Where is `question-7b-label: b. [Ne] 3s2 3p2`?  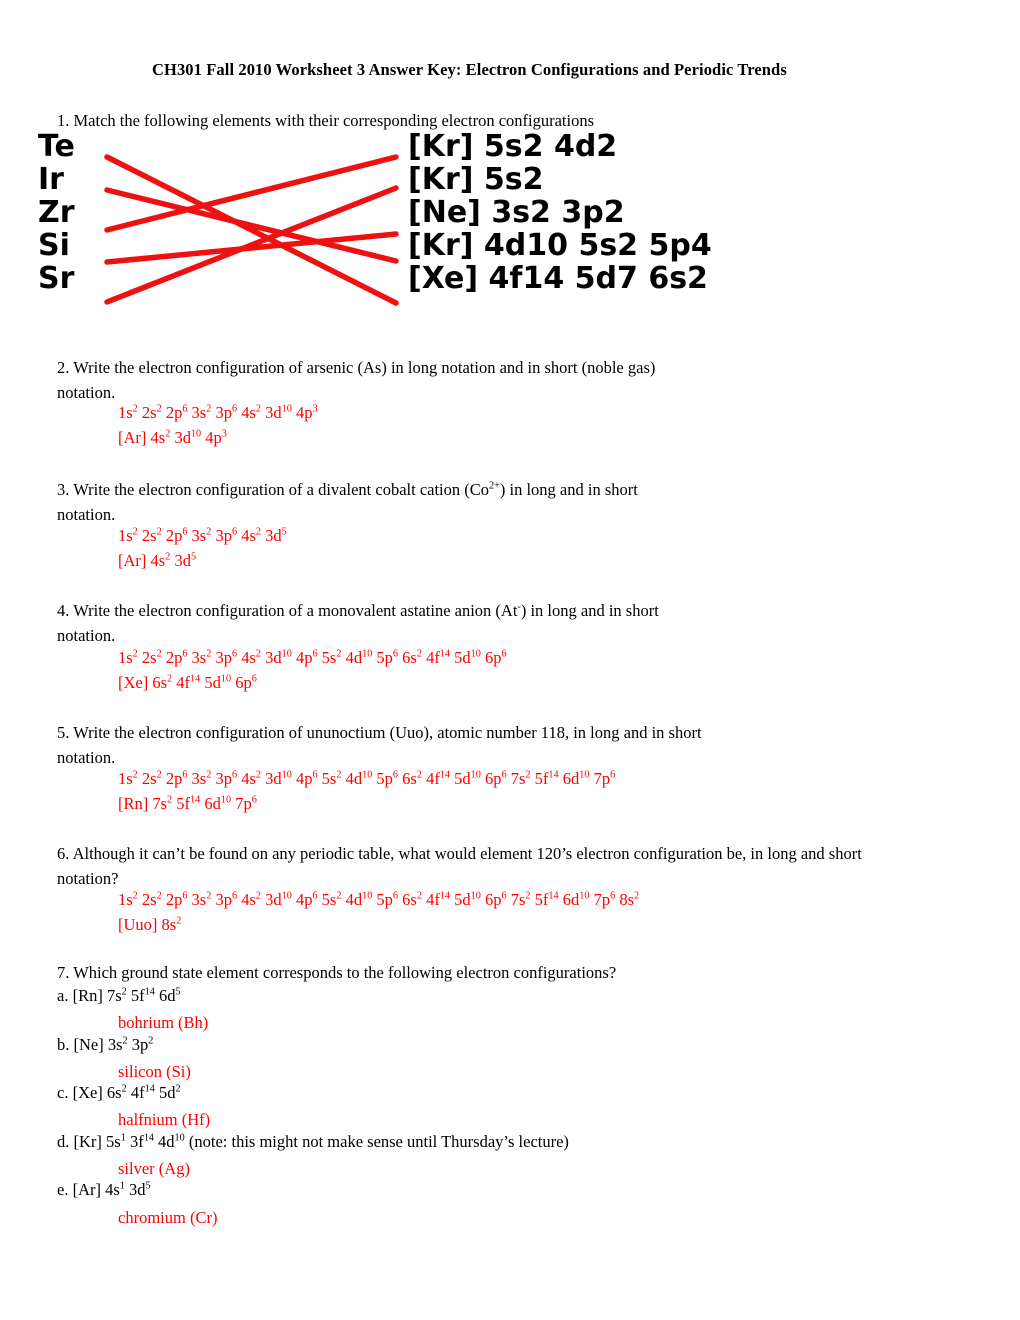 question-7b-label: b. [Ne] 3s2 3p2 is located at coordinates (105, 1044).